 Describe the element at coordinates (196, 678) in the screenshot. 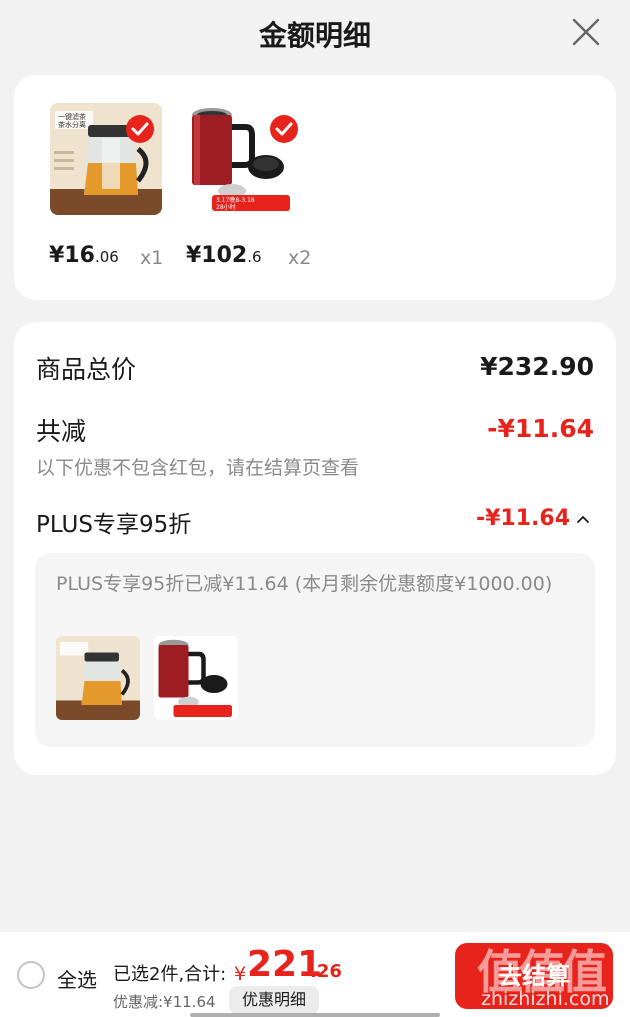

I see `mini-thumbnail-mug` at that location.